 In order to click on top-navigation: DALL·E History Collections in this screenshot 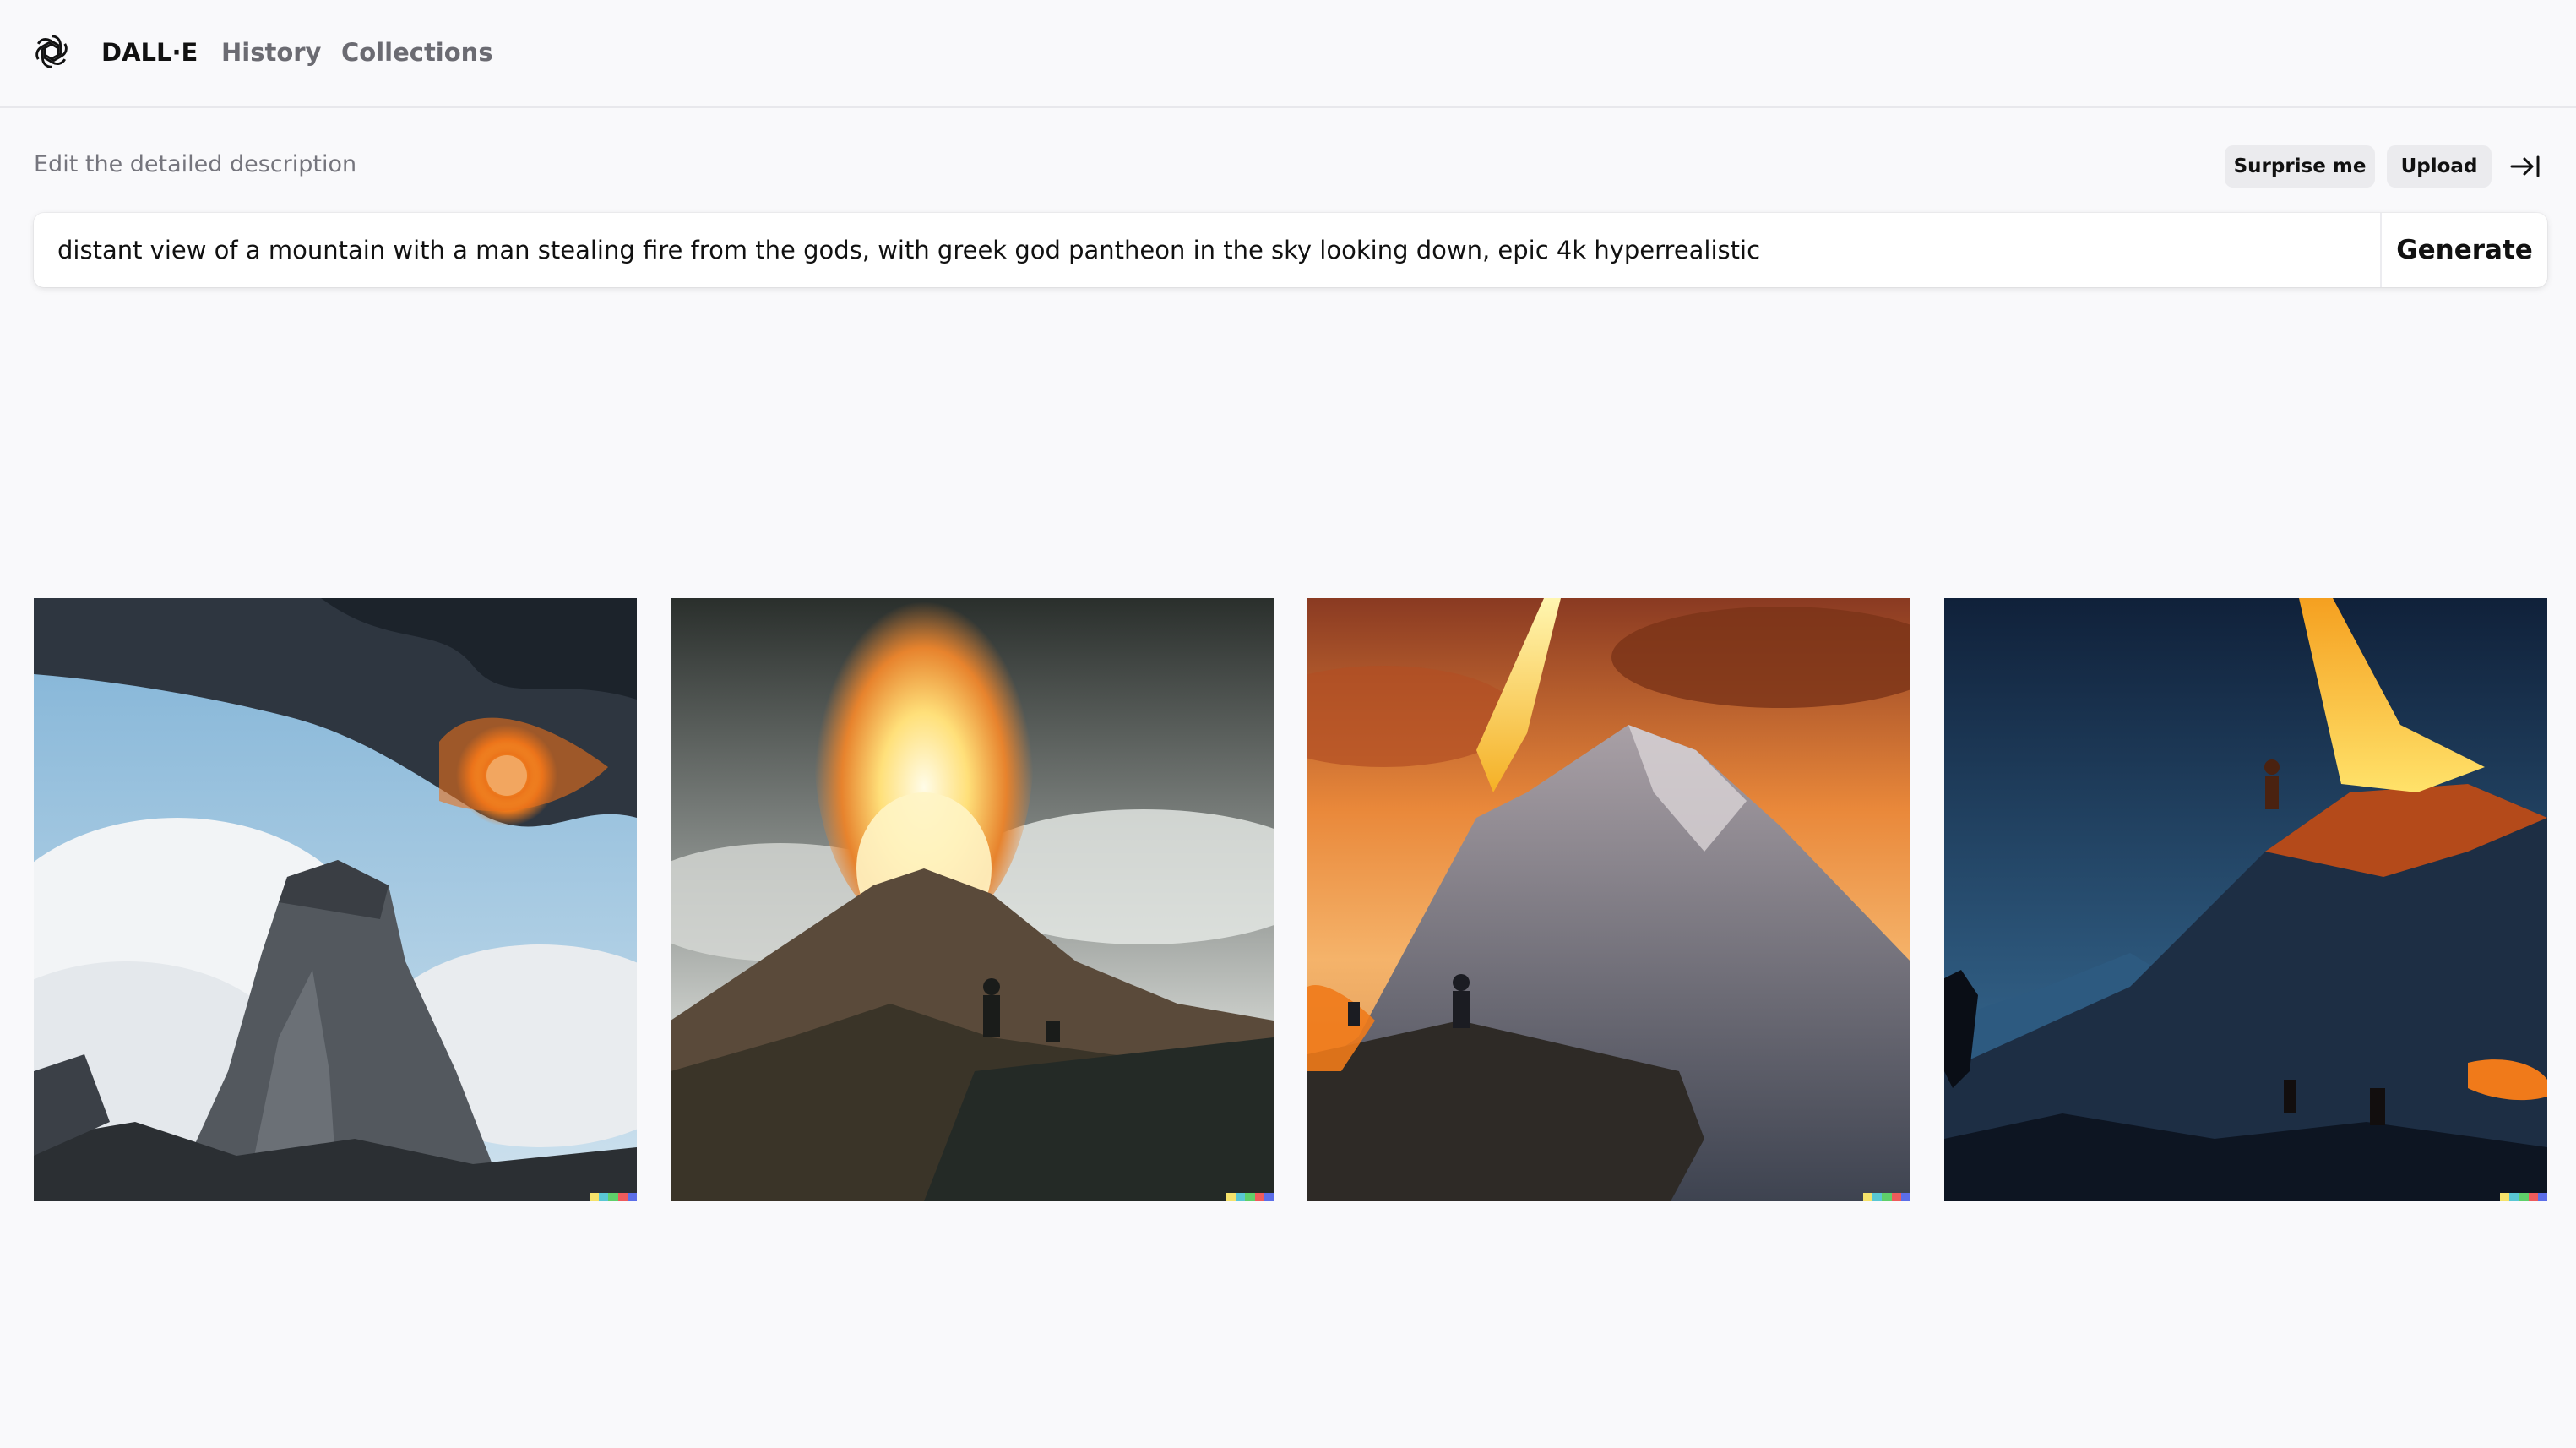, I will do `click(1288, 54)`.